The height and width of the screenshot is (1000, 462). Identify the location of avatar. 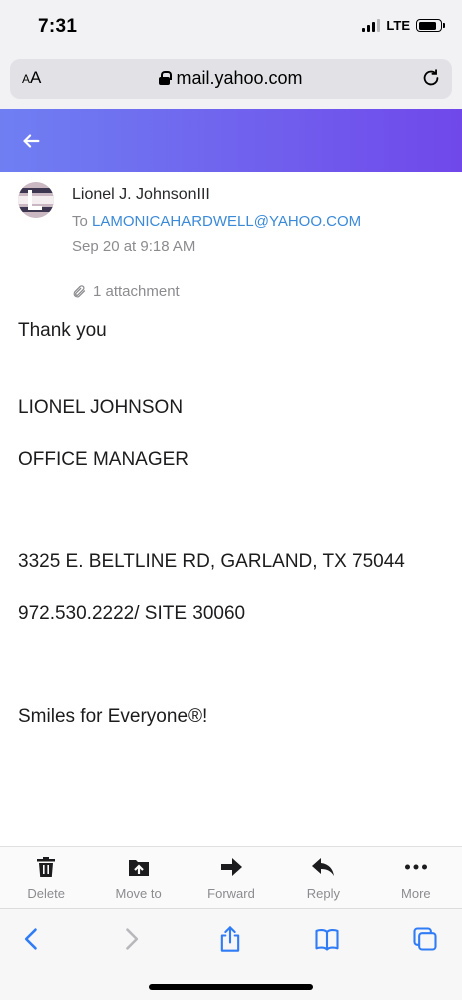
(36, 200).